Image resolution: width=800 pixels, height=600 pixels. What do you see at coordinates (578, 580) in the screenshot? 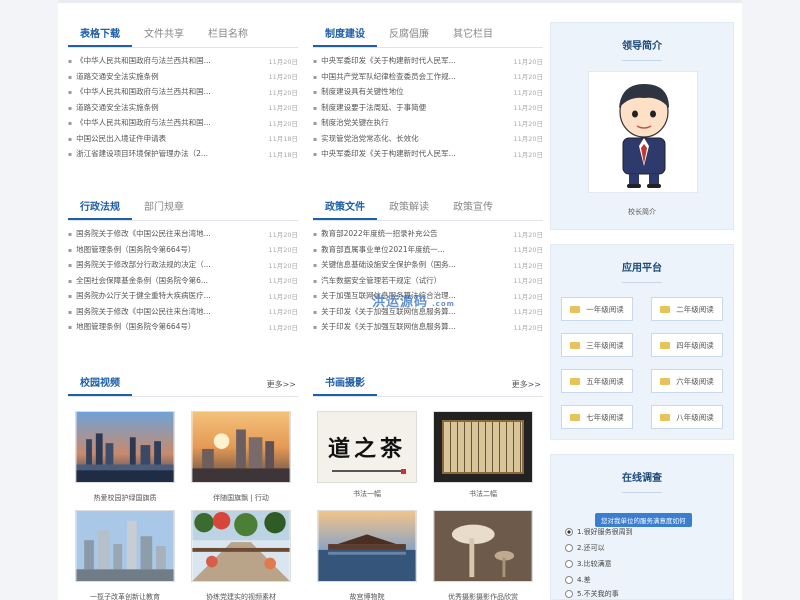
I see `survey-option: 4.差` at bounding box center [578, 580].